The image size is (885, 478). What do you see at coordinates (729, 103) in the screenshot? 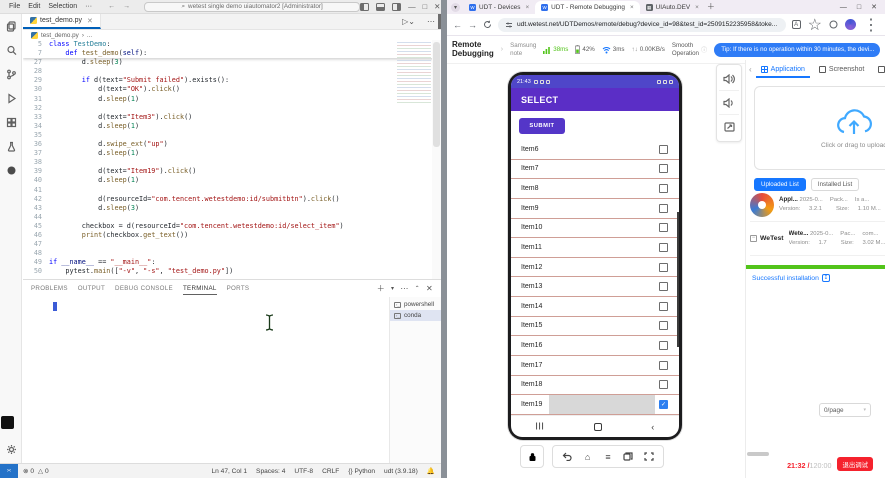
I see `volume-down-button` at bounding box center [729, 103].